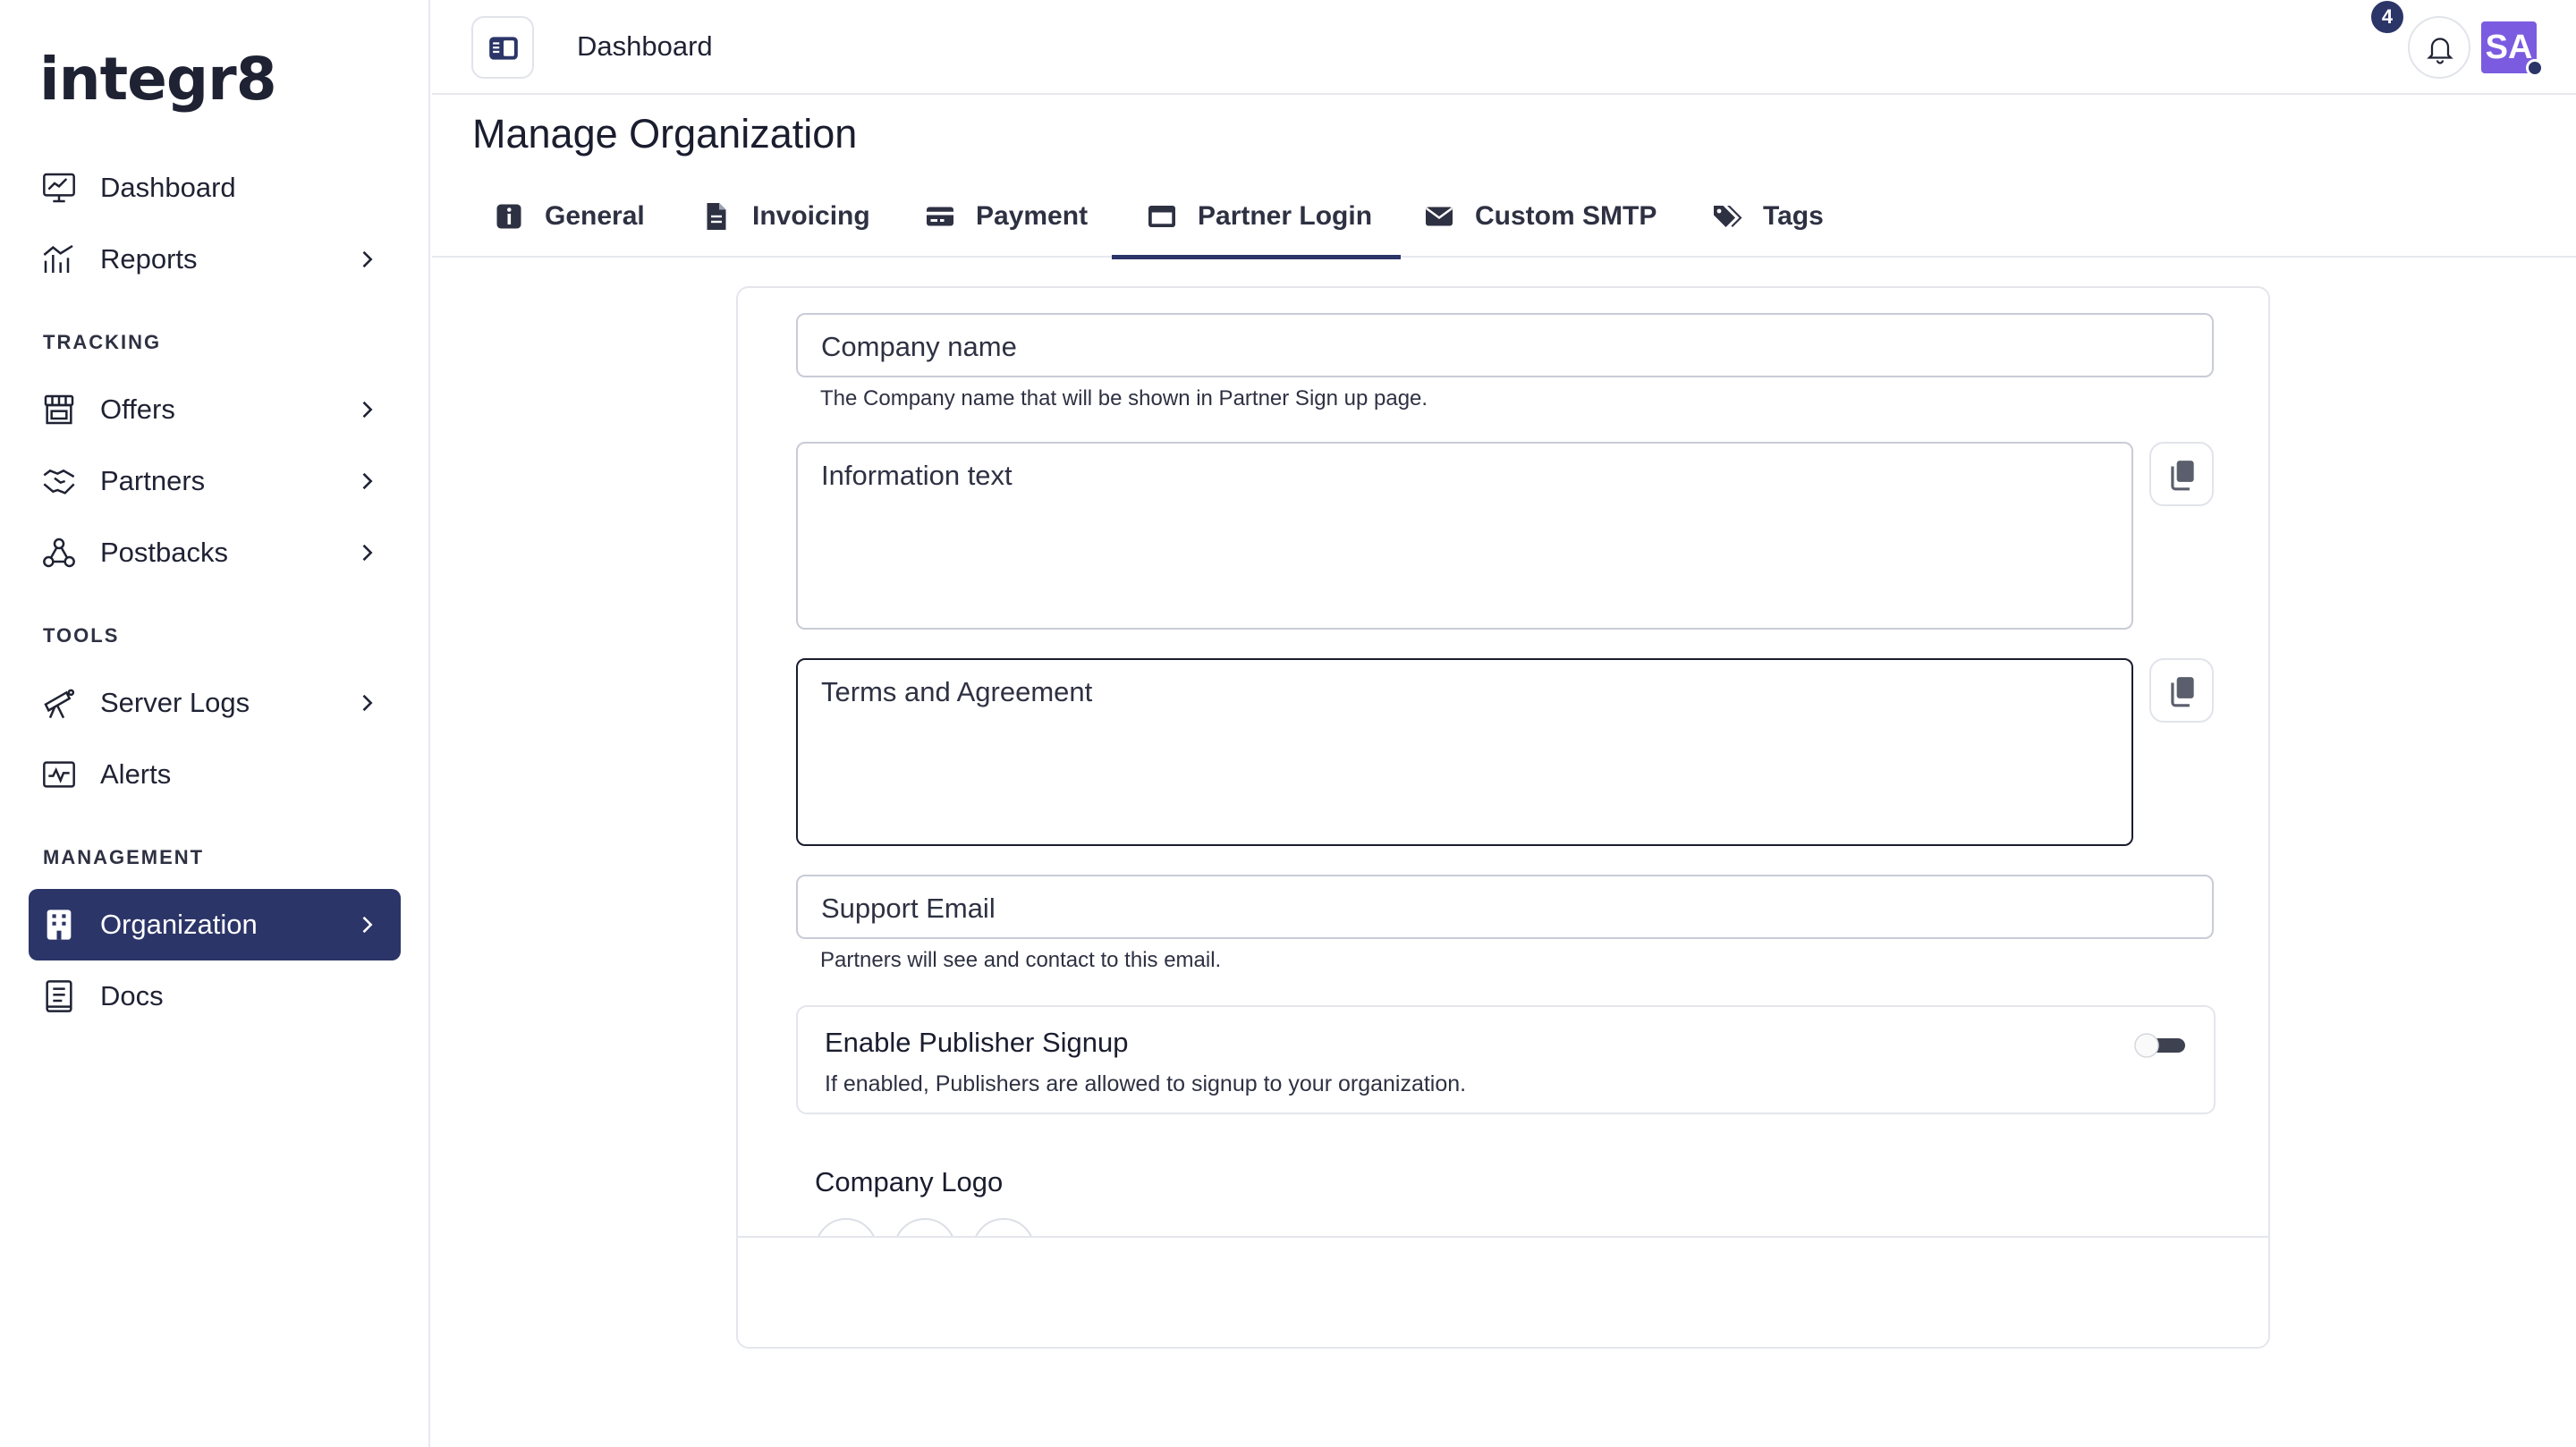 This screenshot has width=2576, height=1447. What do you see at coordinates (179, 924) in the screenshot?
I see `sidebar-item-label: Organization` at bounding box center [179, 924].